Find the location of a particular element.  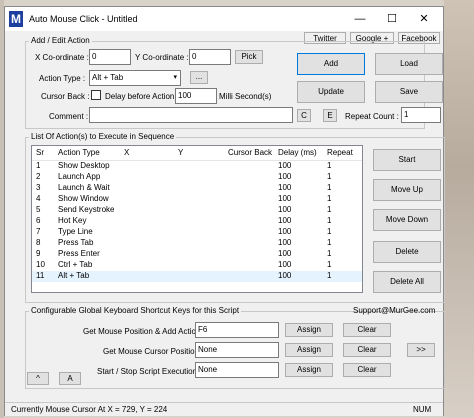

comment-label: Comment : is located at coordinates (69, 116).